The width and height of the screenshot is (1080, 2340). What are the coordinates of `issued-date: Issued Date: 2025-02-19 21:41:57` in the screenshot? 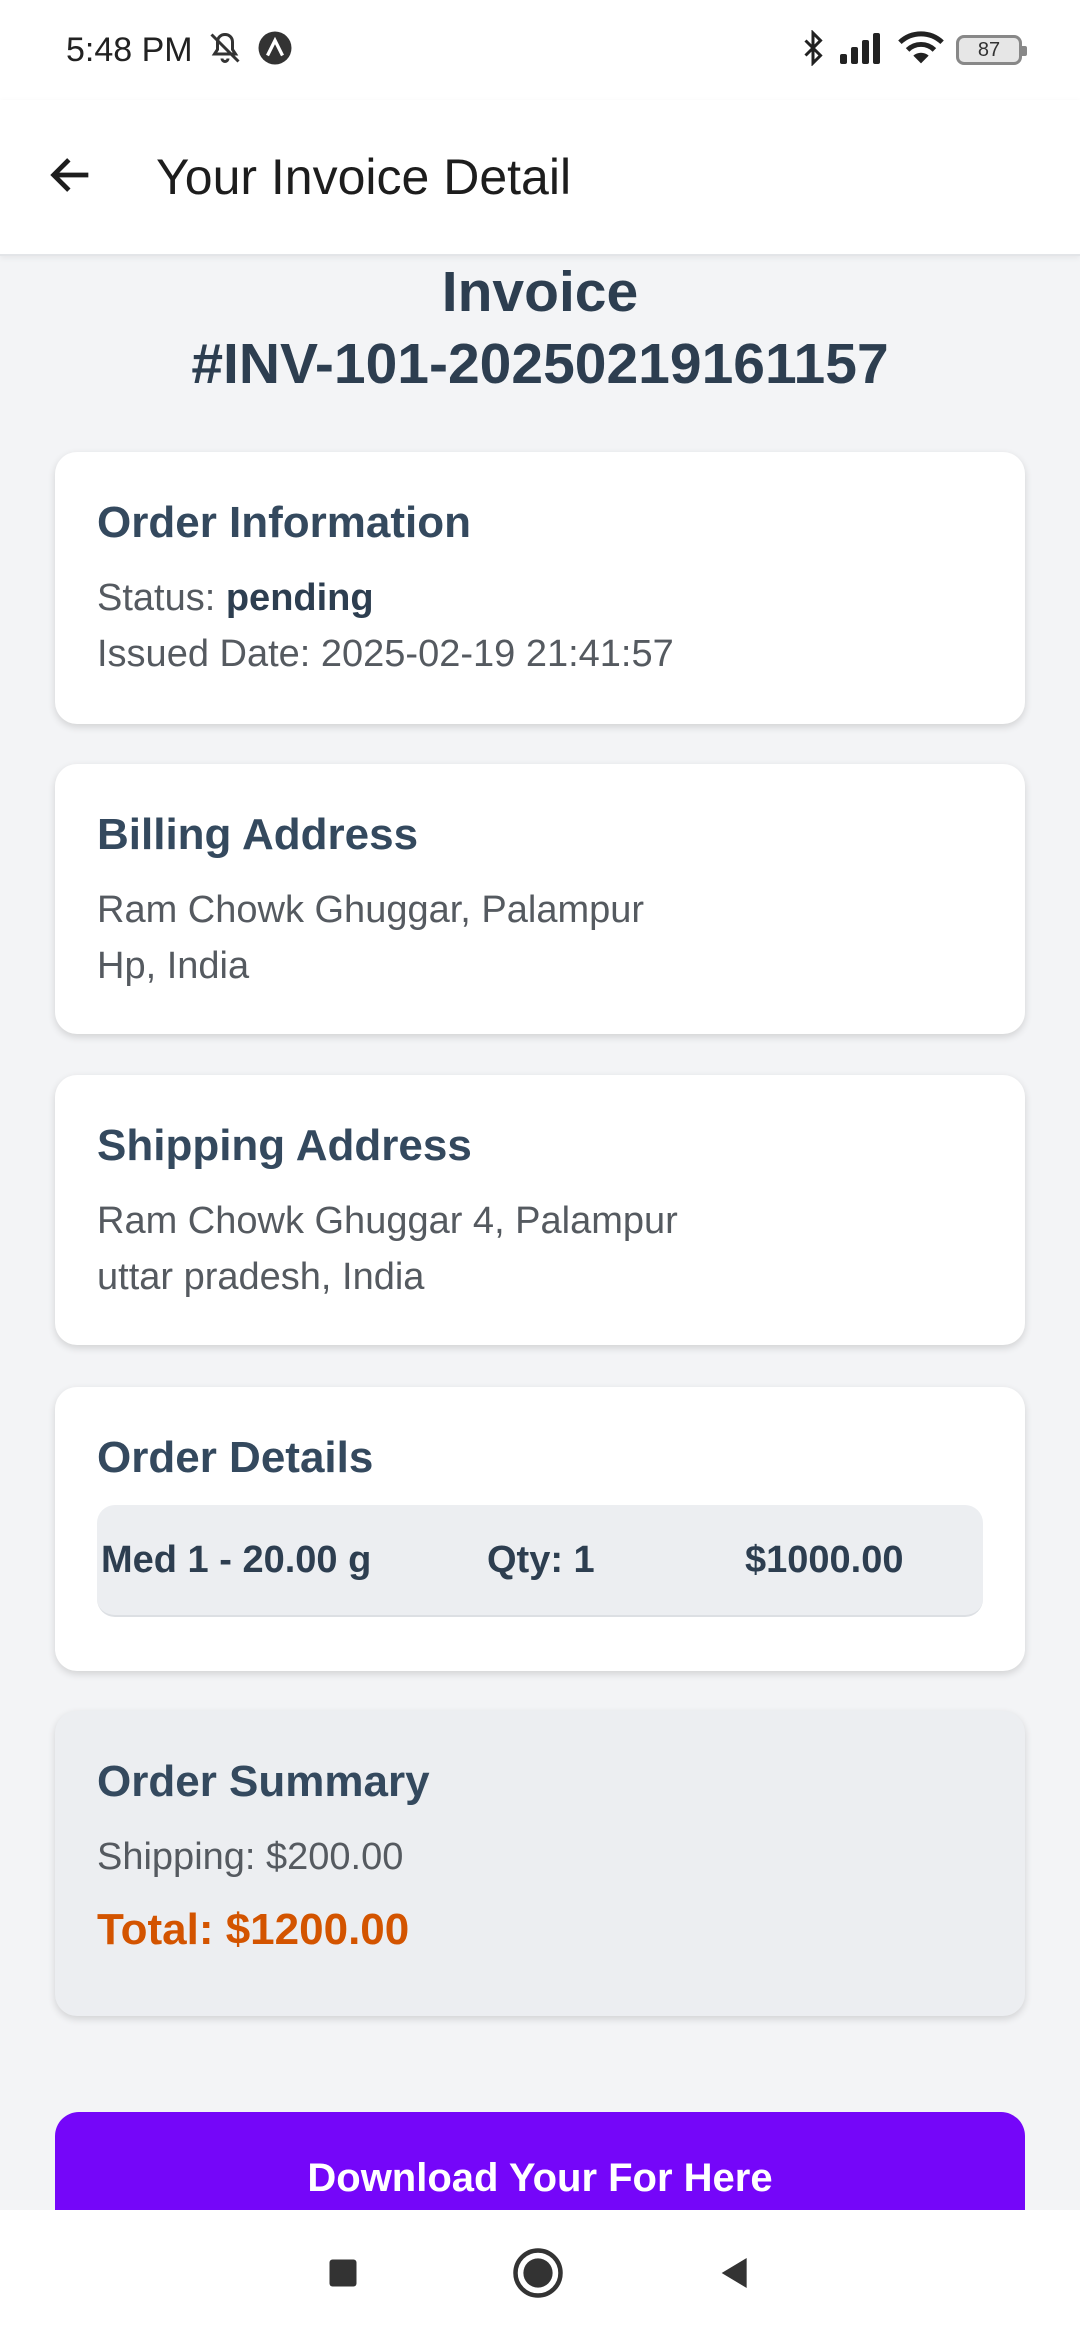 It's located at (385, 654).